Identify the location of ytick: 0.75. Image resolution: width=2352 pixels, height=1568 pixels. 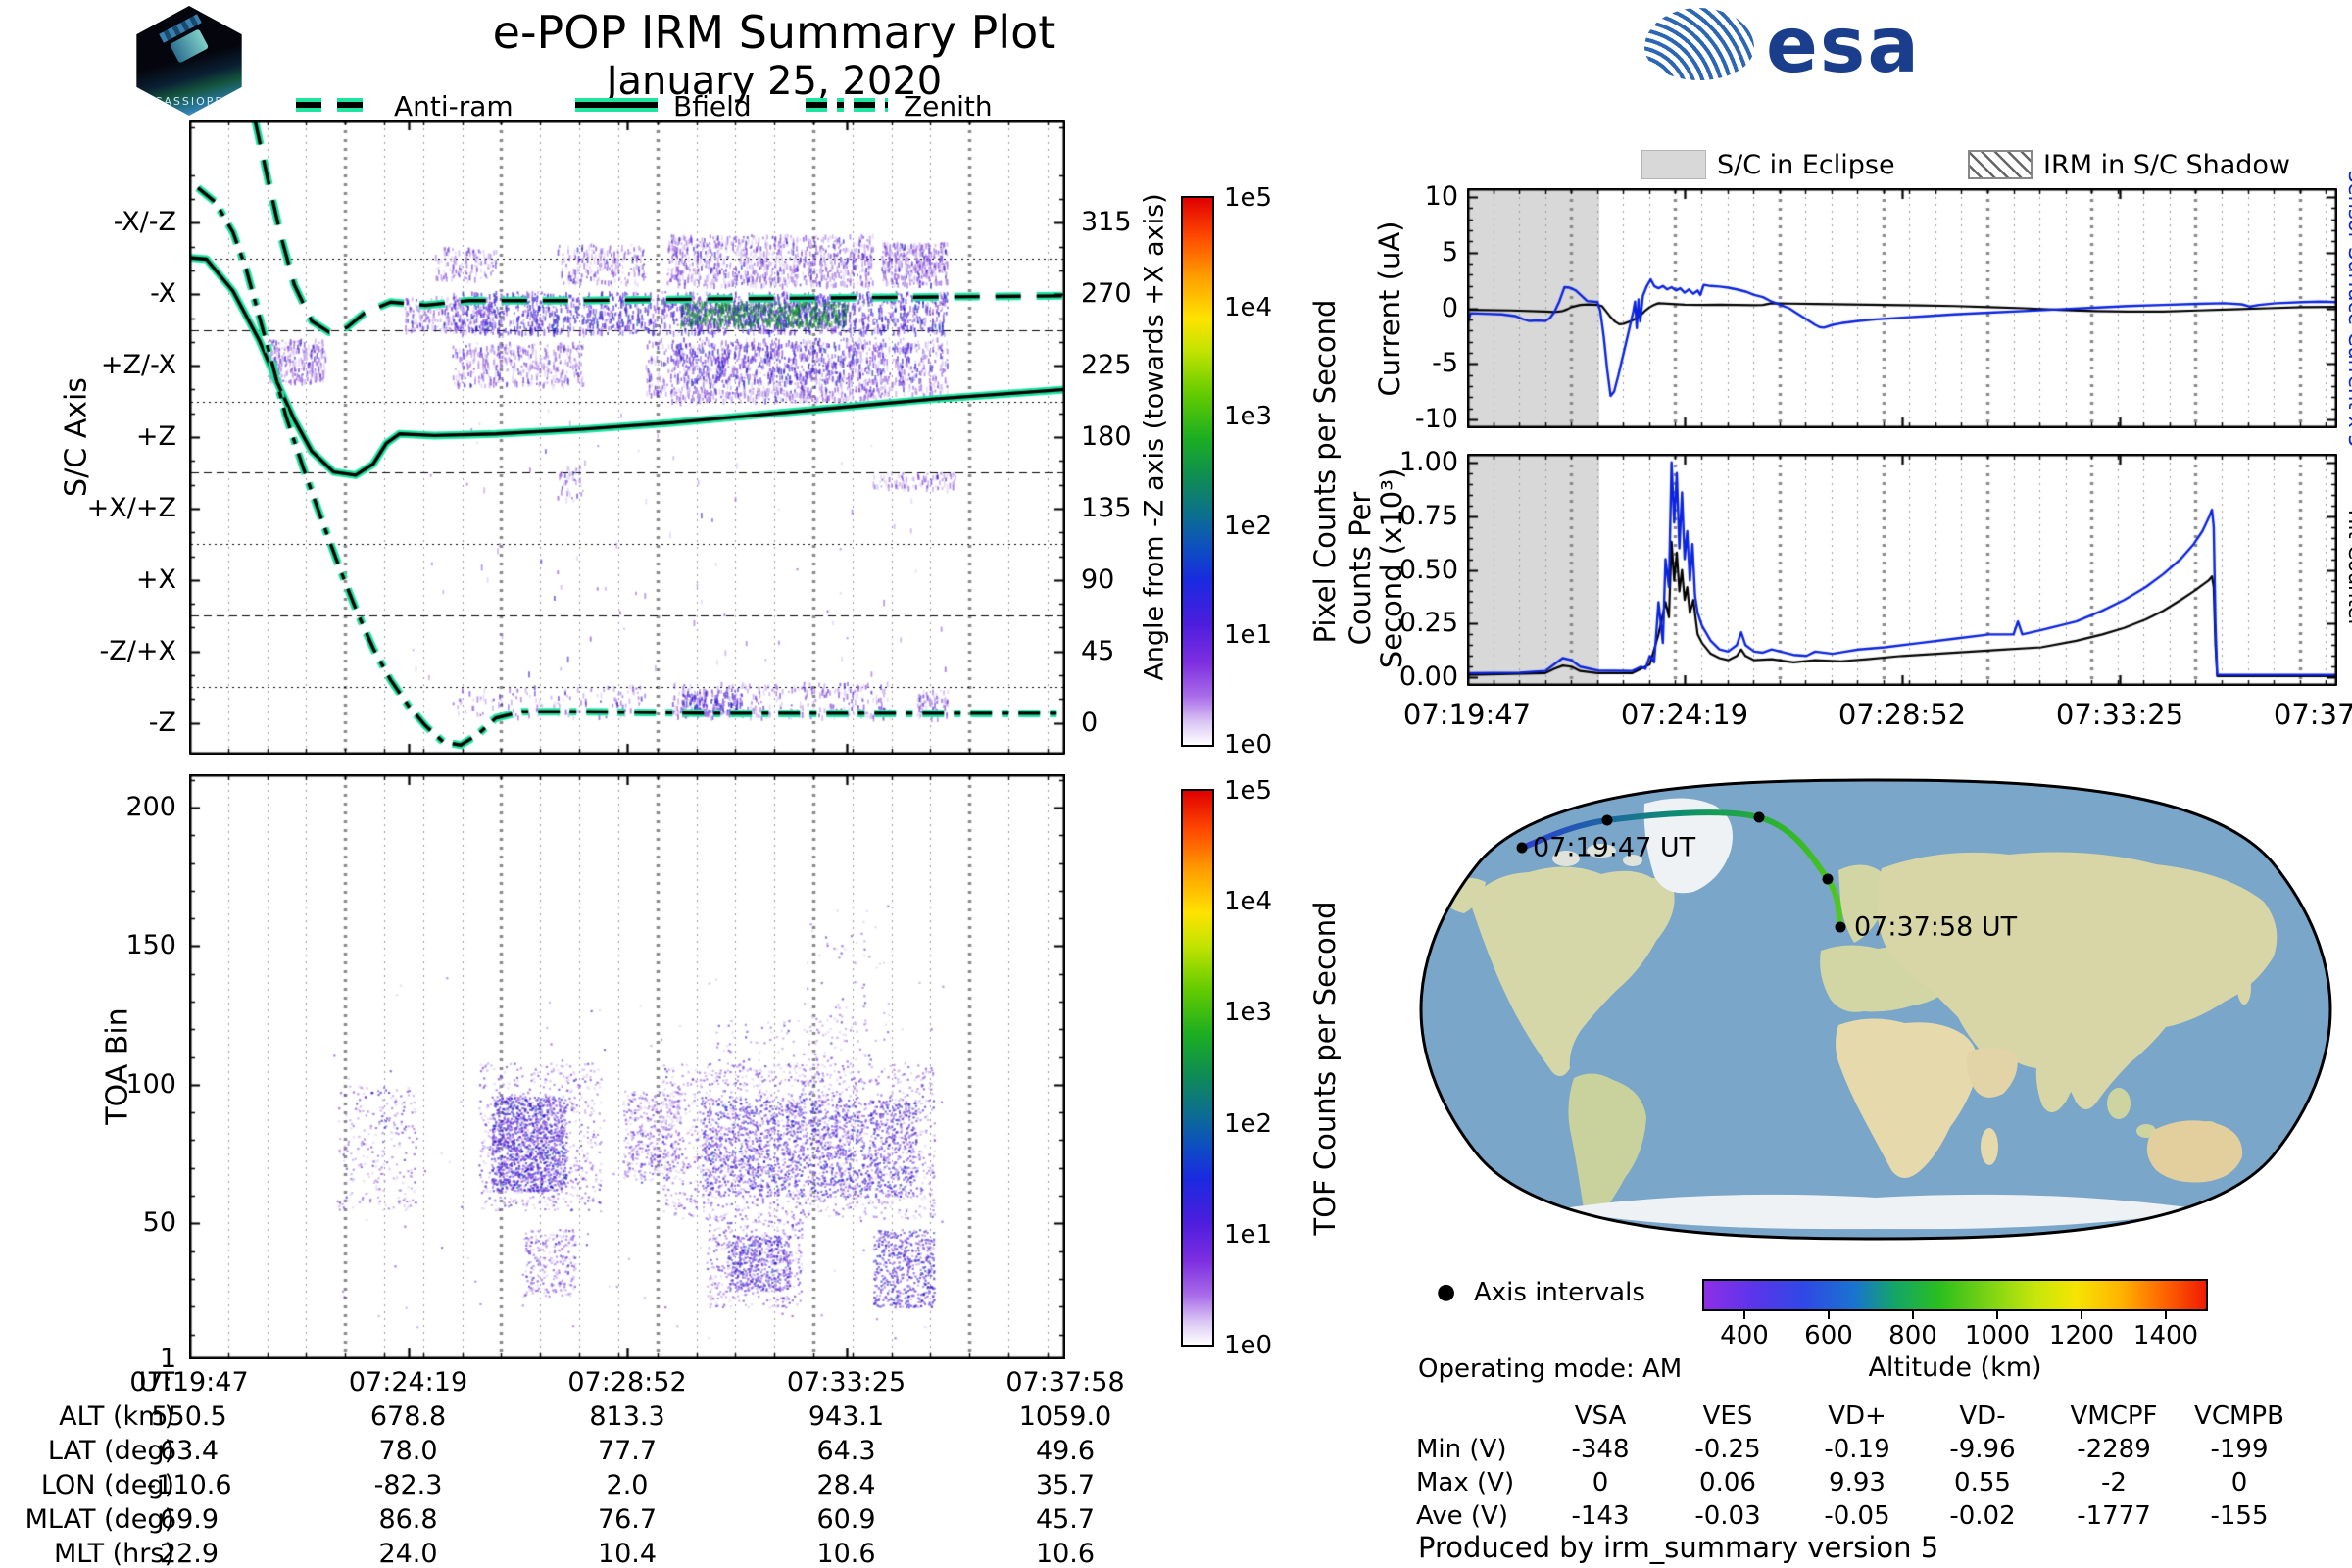
(1428, 515).